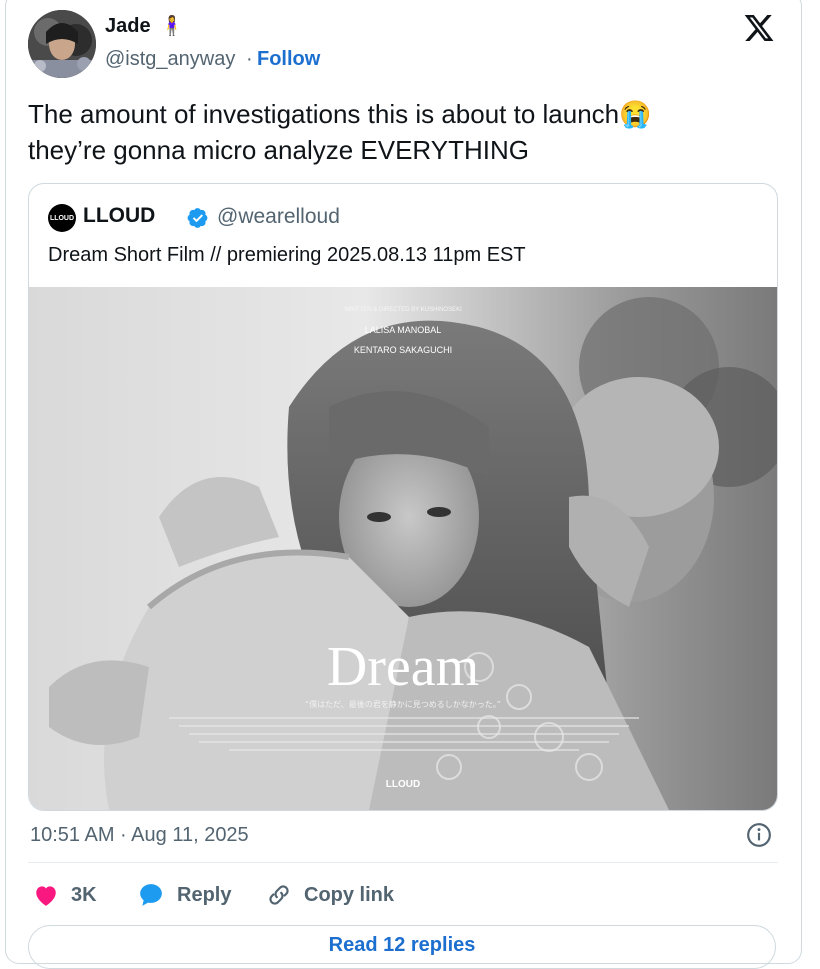 This screenshot has height=969, width=820. What do you see at coordinates (759, 28) in the screenshot?
I see `x-logo-icon` at bounding box center [759, 28].